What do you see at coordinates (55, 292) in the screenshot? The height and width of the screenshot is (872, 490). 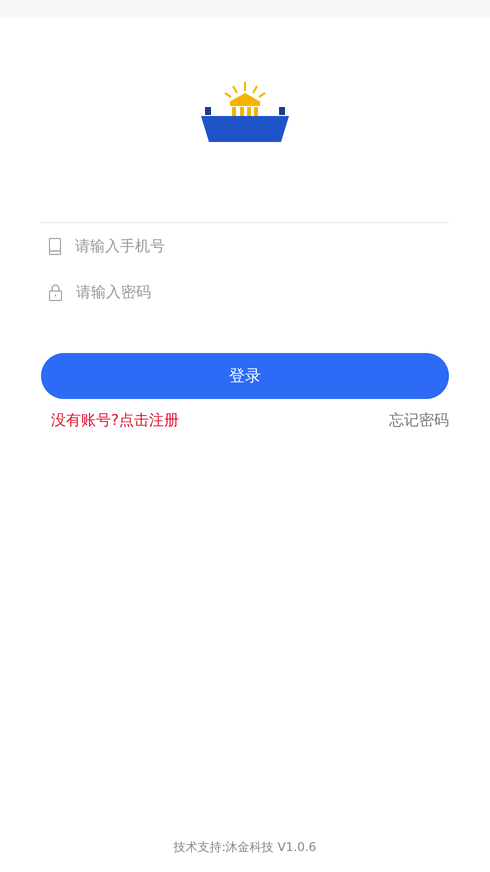 I see `lock-icon` at bounding box center [55, 292].